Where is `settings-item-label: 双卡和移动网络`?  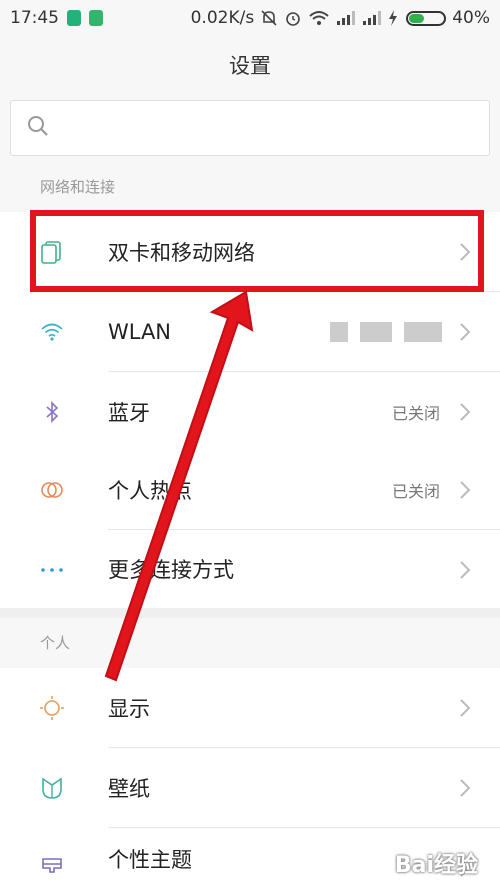
settings-item-label: 双卡和移动网络 is located at coordinates (181, 253).